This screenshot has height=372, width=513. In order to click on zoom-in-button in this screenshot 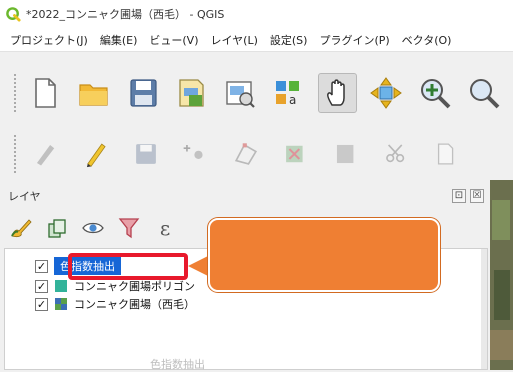, I will do `click(435, 93)`.